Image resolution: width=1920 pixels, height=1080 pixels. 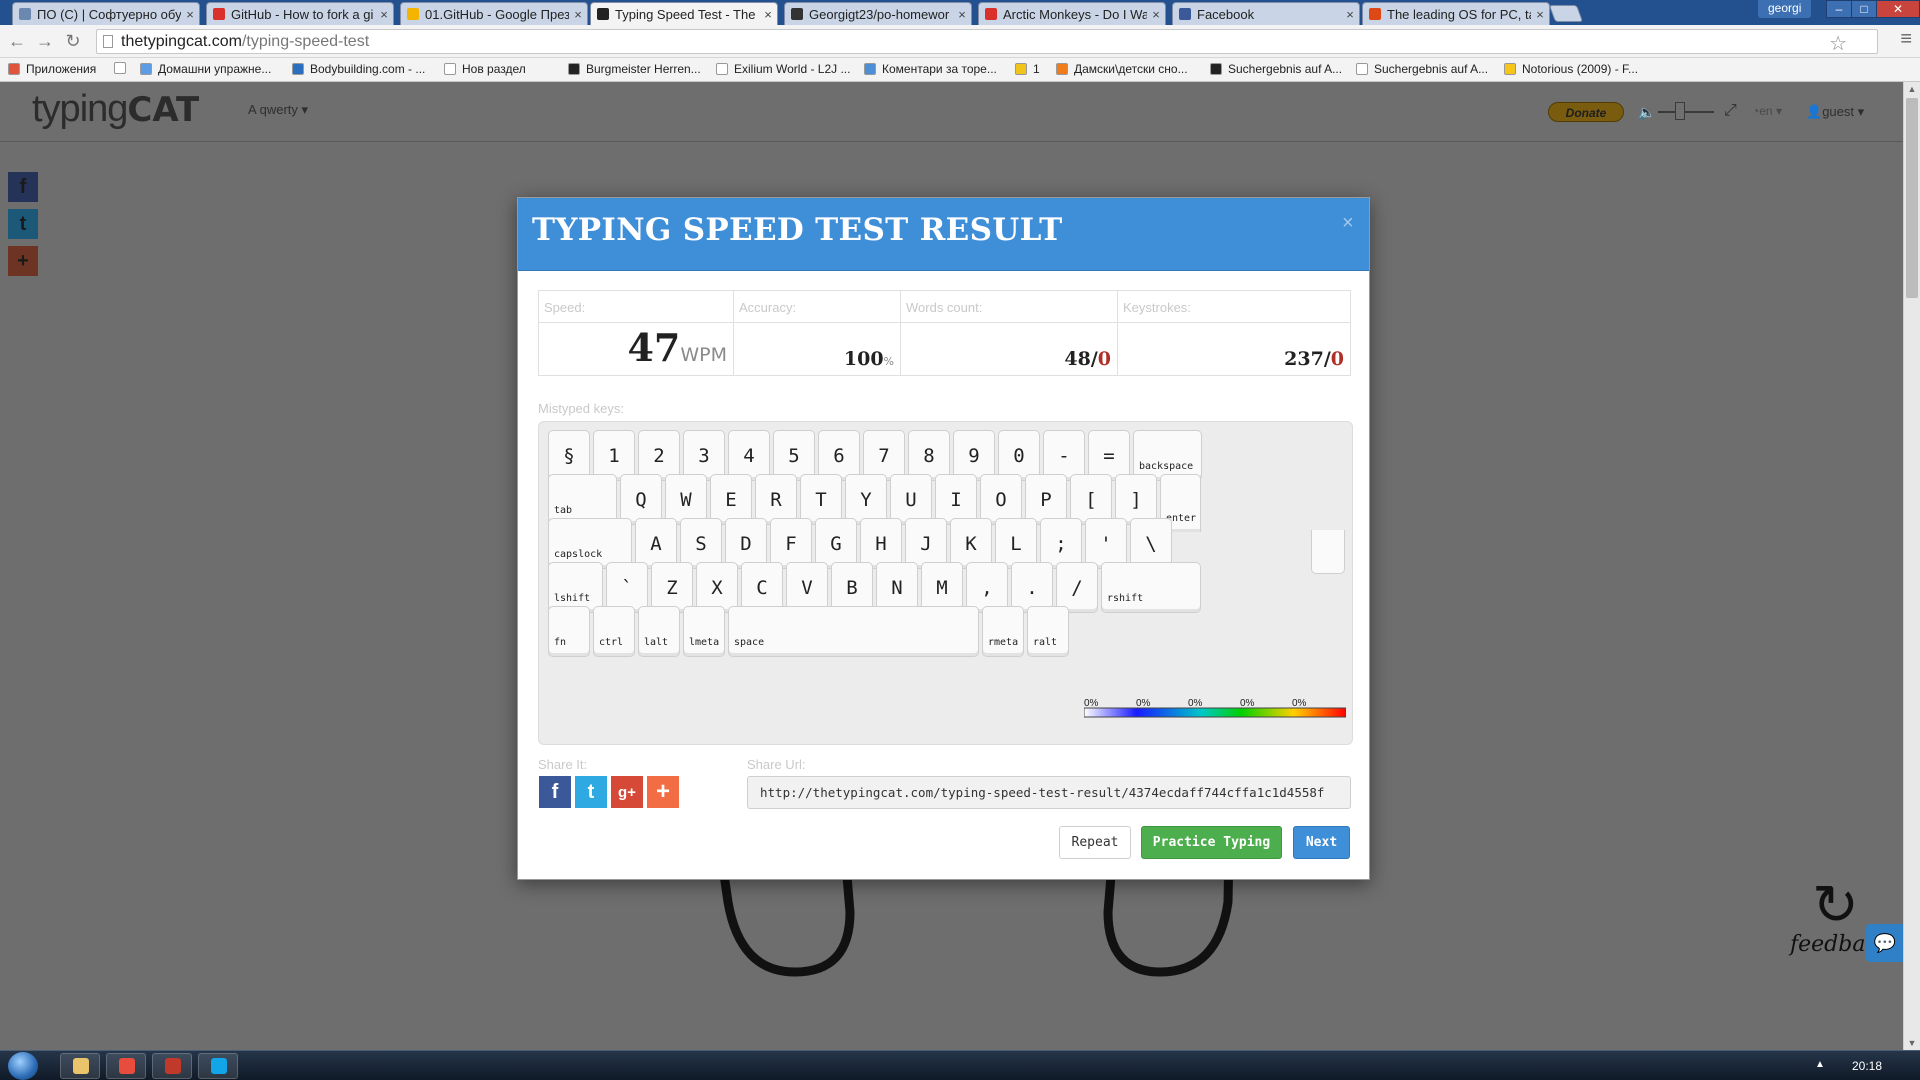 What do you see at coordinates (591, 792) in the screenshot?
I see `twitter-share-icon: t` at bounding box center [591, 792].